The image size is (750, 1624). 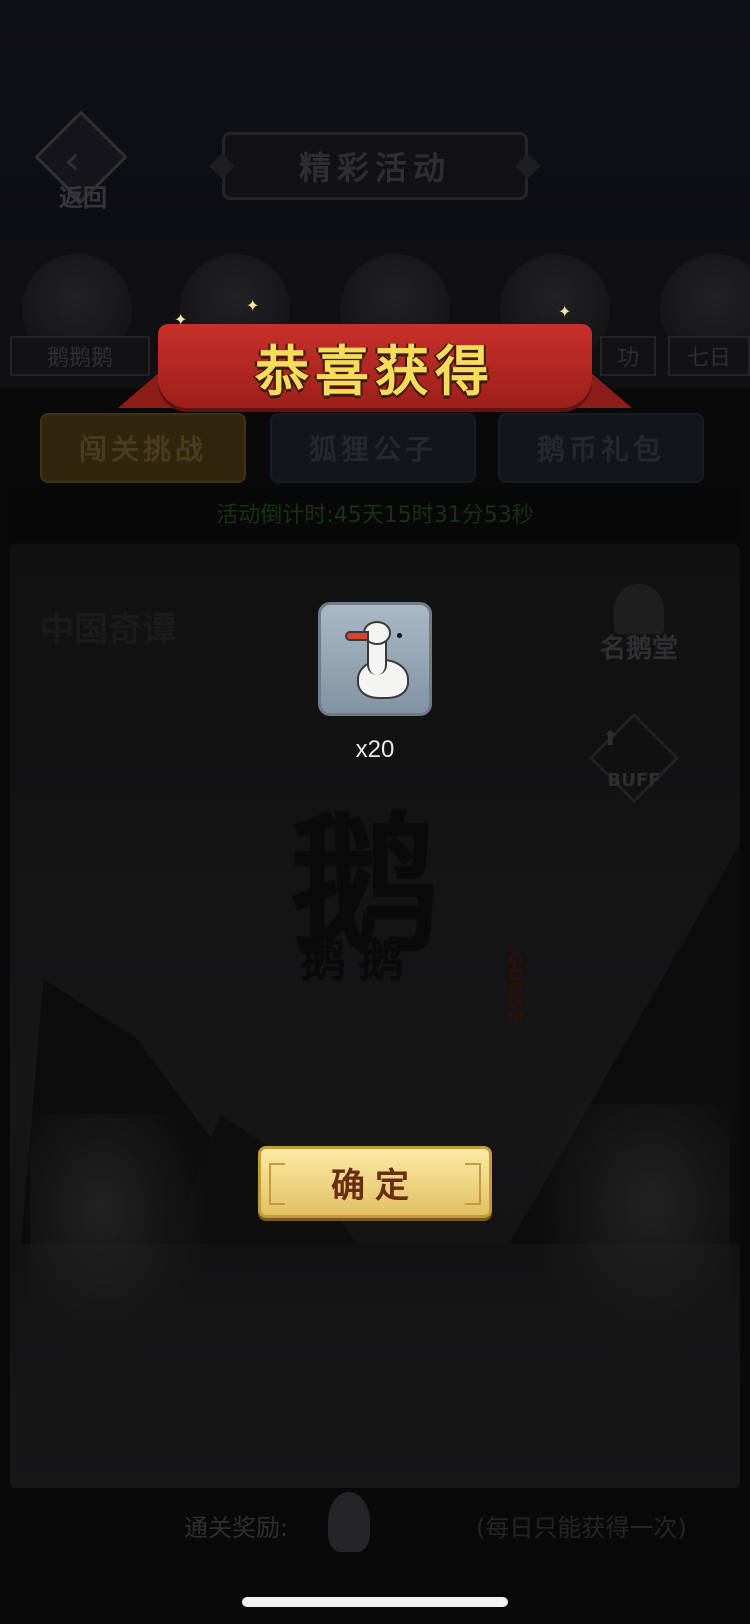 I want to click on confirm-button: 确定, so click(x=375, y=1182).